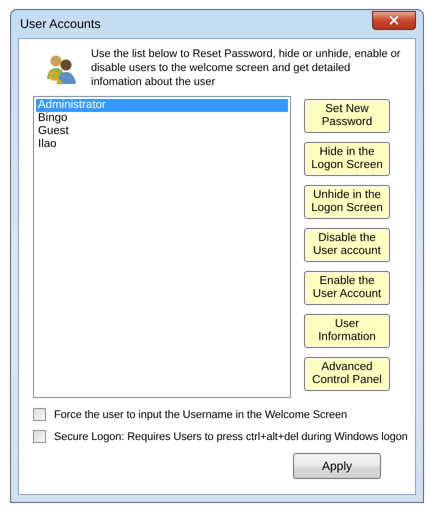  What do you see at coordinates (337, 466) in the screenshot?
I see `apply-button: Apply` at bounding box center [337, 466].